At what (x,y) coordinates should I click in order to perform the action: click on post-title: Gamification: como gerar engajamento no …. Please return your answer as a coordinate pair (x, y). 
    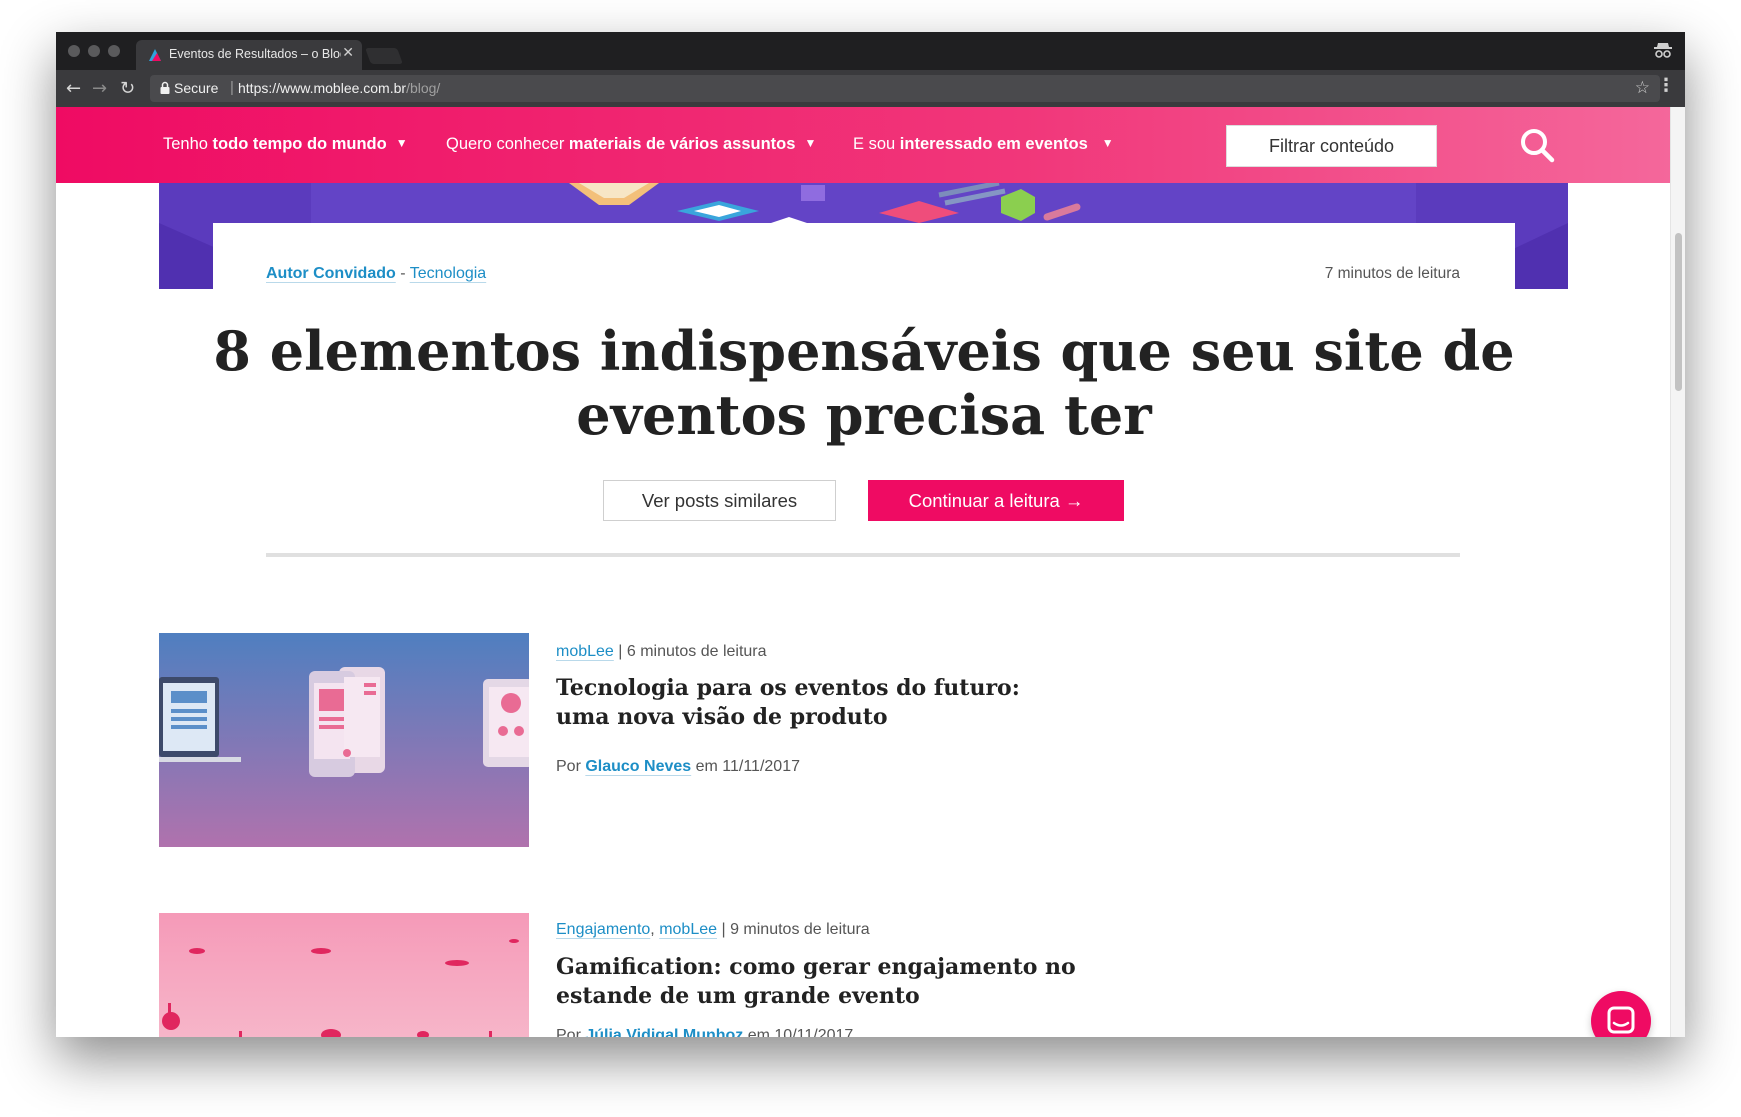
    Looking at the image, I should click on (816, 982).